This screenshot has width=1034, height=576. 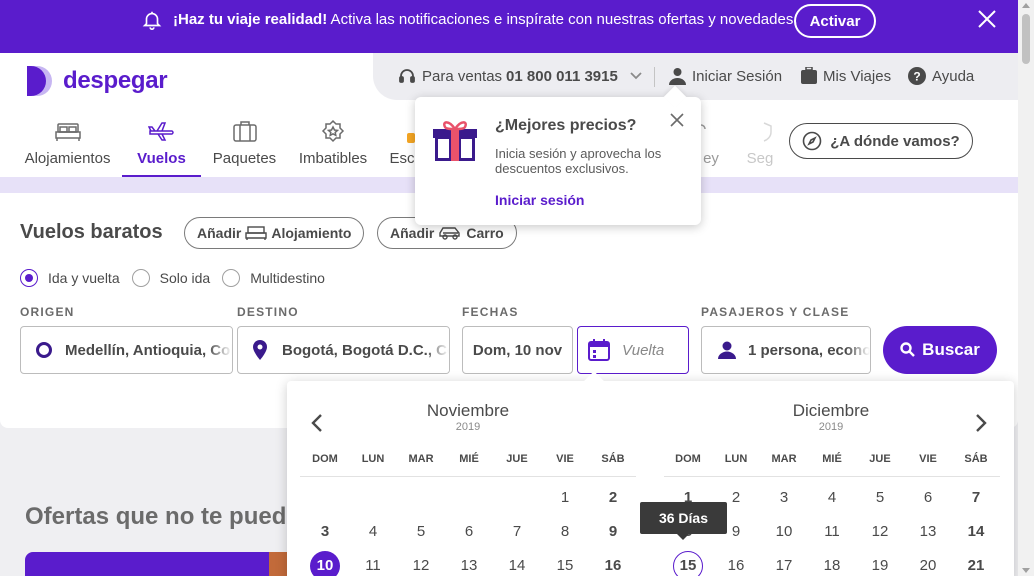 What do you see at coordinates (539, 200) in the screenshot?
I see `popover-login-link: Iniciar sesión` at bounding box center [539, 200].